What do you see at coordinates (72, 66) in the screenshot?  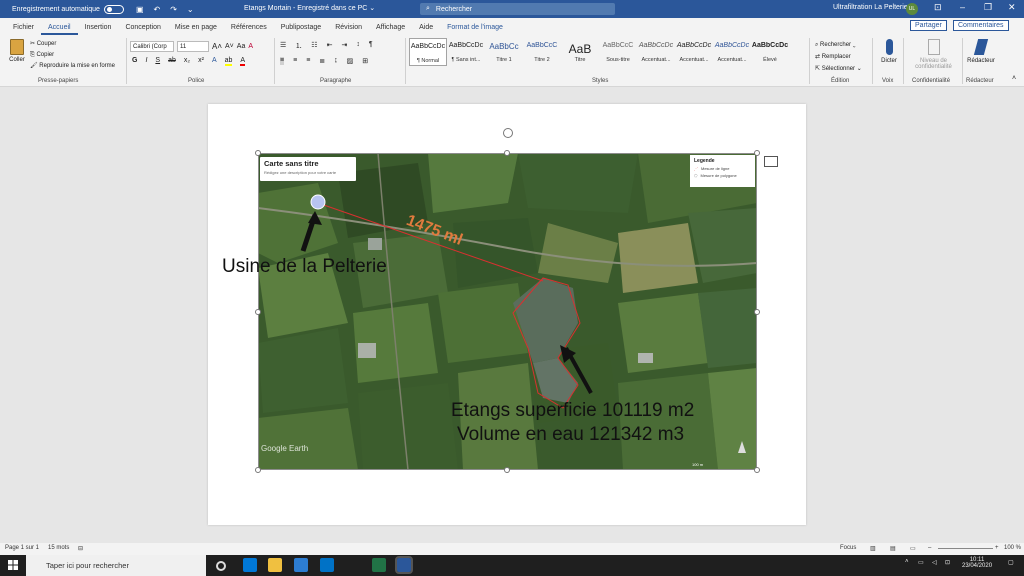 I see `format-painter-button: 🖌 Reproduire la mise en forme` at bounding box center [72, 66].